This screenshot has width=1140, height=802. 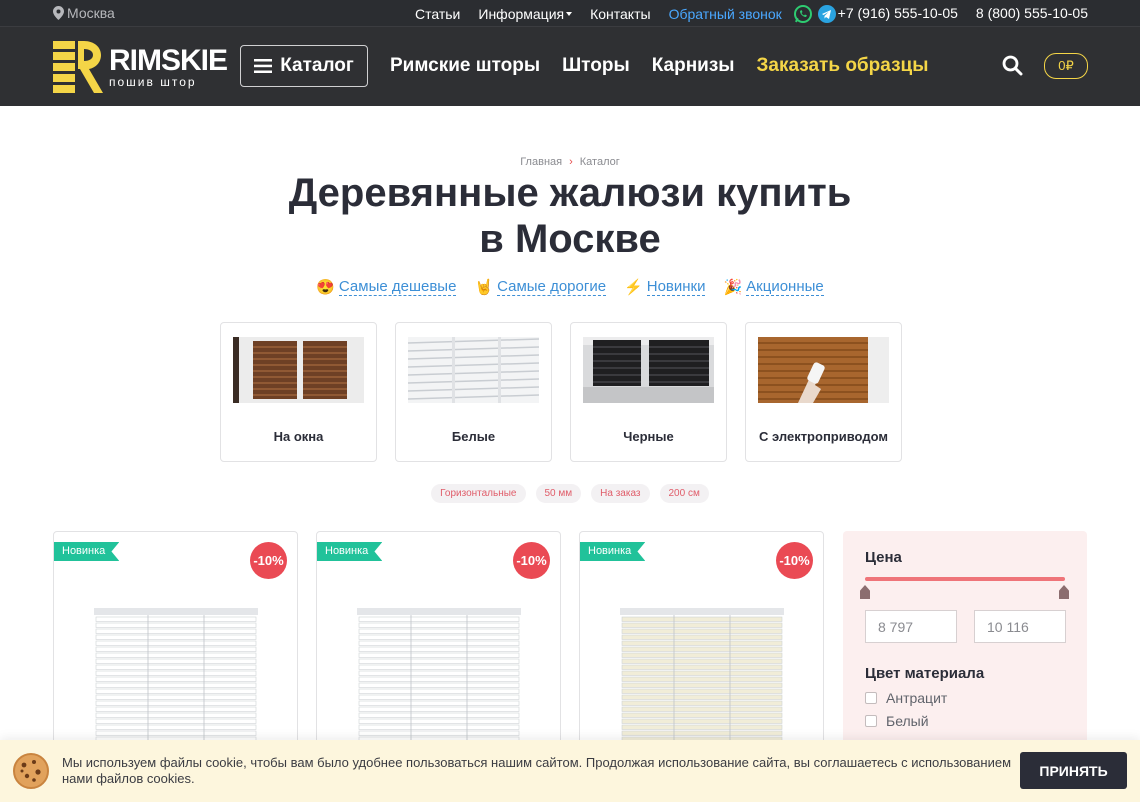 What do you see at coordinates (648, 436) in the screenshot?
I see `category-label-black: Черные` at bounding box center [648, 436].